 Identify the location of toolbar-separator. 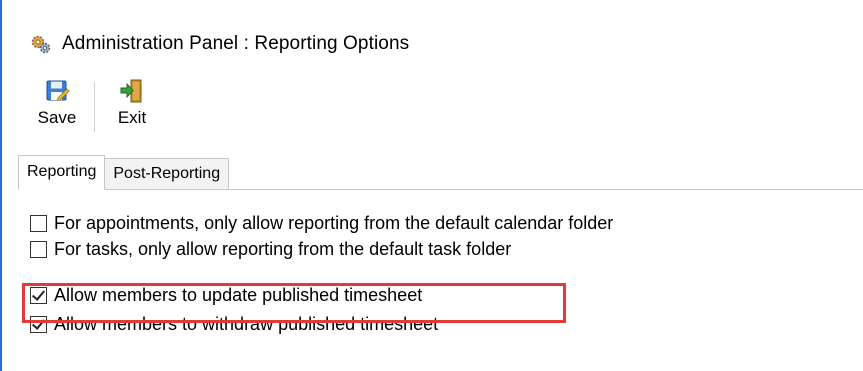
(94, 107).